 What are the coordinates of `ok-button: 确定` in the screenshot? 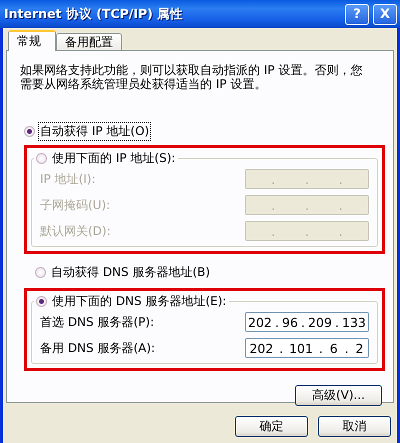 It's located at (271, 426).